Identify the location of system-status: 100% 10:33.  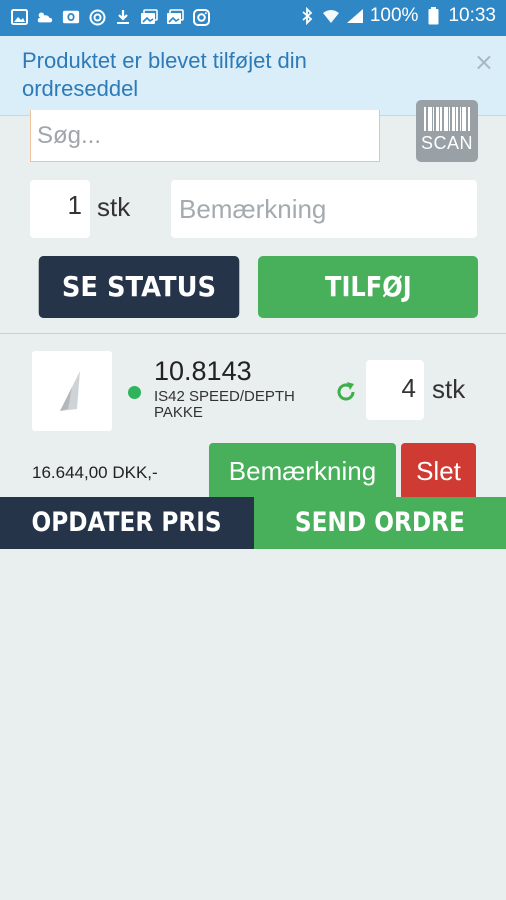
(397, 16).